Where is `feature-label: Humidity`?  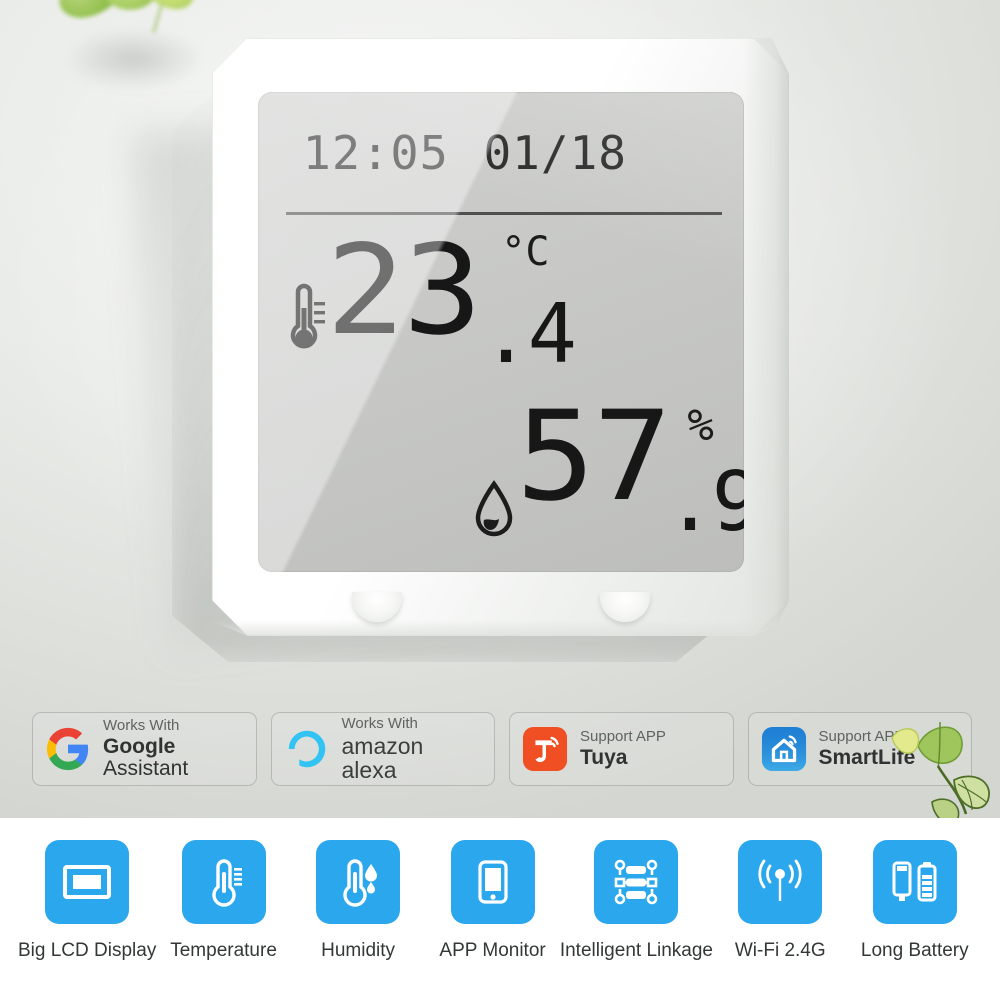
feature-label: Humidity is located at coordinates (358, 950).